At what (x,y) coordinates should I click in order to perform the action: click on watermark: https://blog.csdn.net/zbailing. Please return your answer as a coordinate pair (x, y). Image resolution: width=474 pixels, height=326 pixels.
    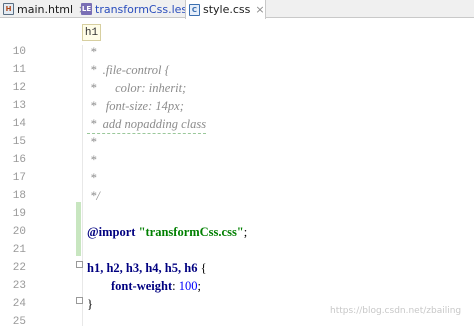
    Looking at the image, I should click on (396, 311).